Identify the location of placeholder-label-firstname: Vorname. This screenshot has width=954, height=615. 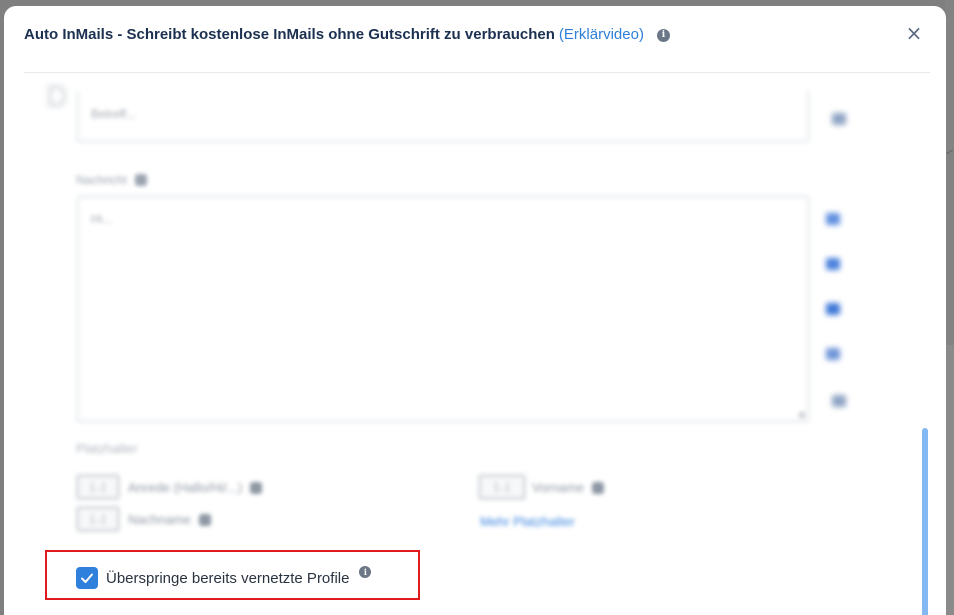
(568, 487).